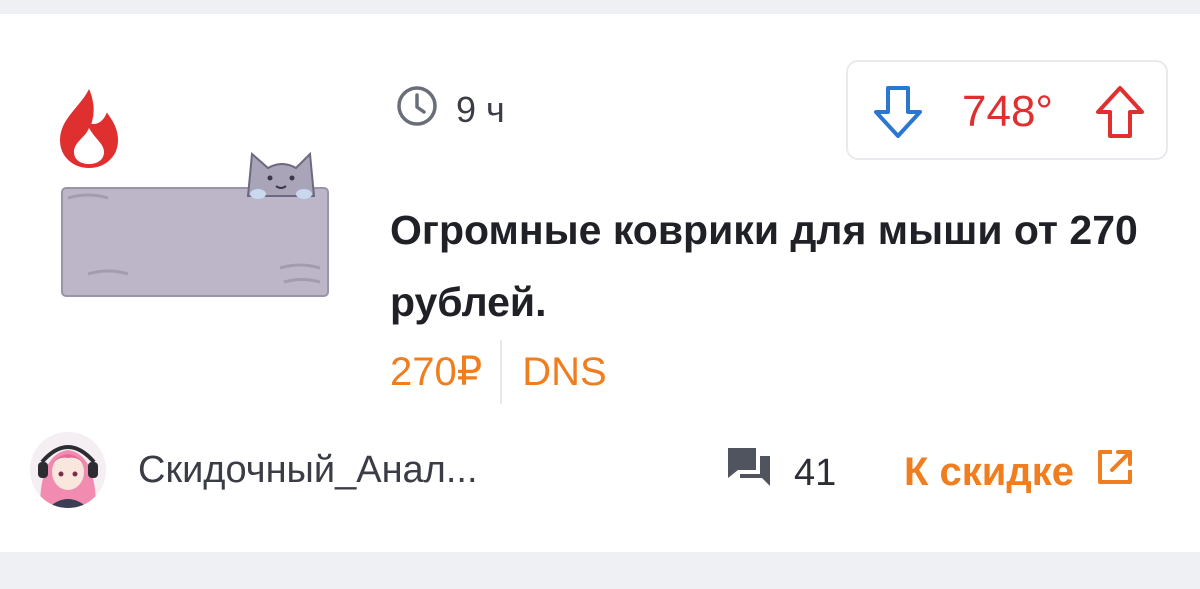 The width and height of the screenshot is (1200, 589). I want to click on arrow-down-icon, so click(898, 112).